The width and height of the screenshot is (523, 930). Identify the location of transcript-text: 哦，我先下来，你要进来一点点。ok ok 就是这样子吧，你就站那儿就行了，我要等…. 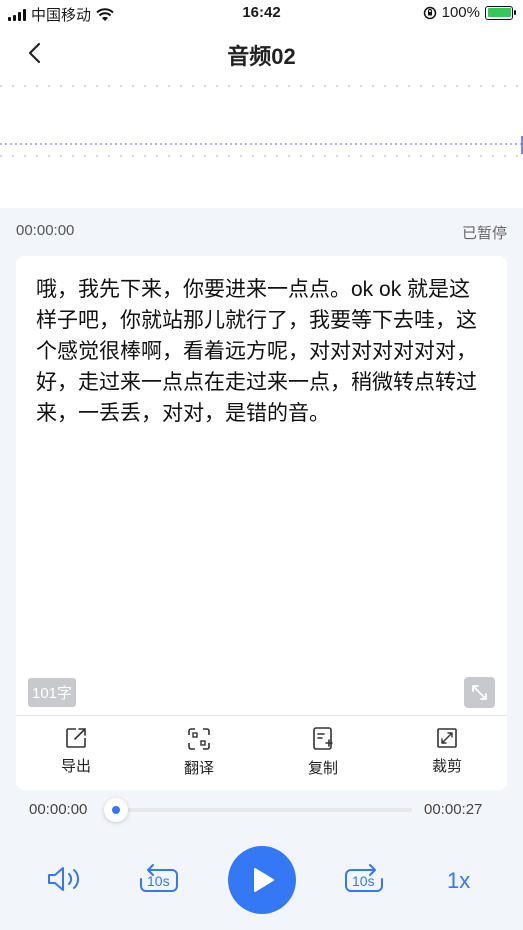
(262, 351).